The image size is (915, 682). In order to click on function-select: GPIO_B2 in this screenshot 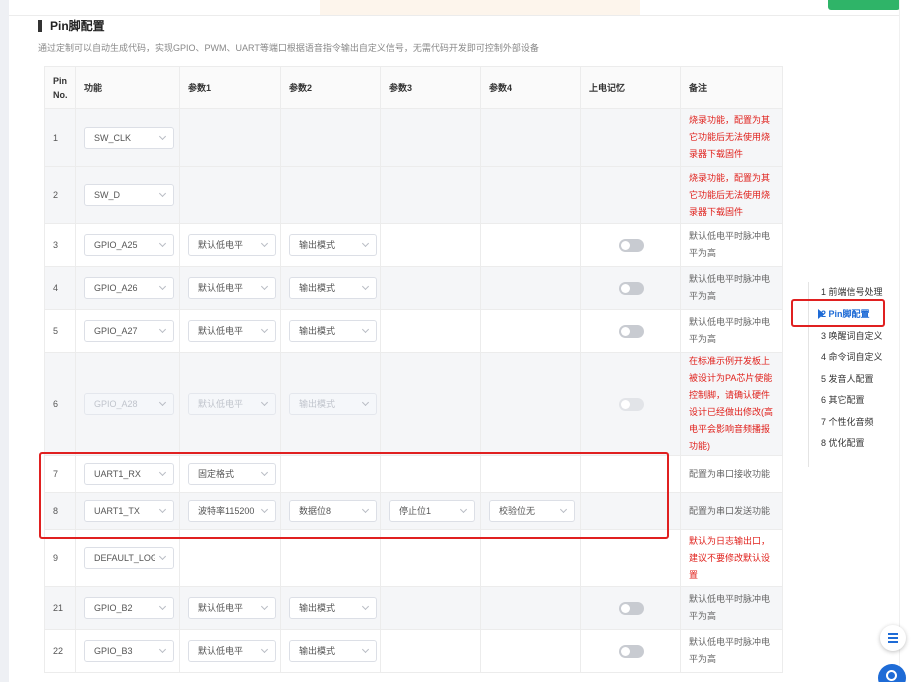, I will do `click(129, 608)`.